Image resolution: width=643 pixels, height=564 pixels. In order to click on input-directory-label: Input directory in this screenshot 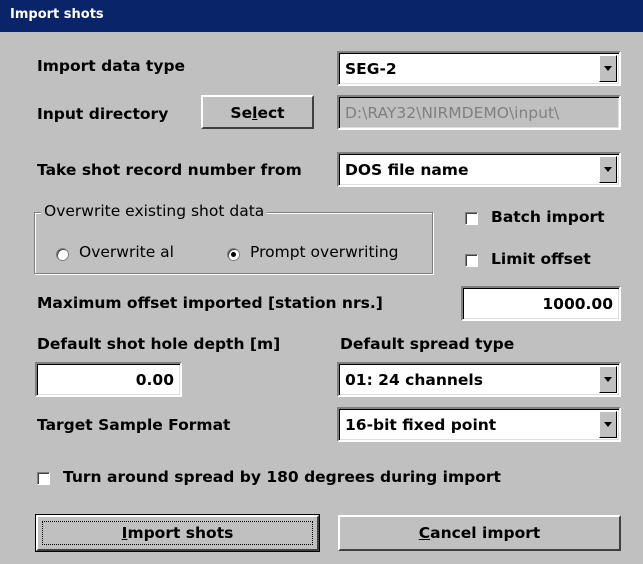, I will do `click(103, 114)`.